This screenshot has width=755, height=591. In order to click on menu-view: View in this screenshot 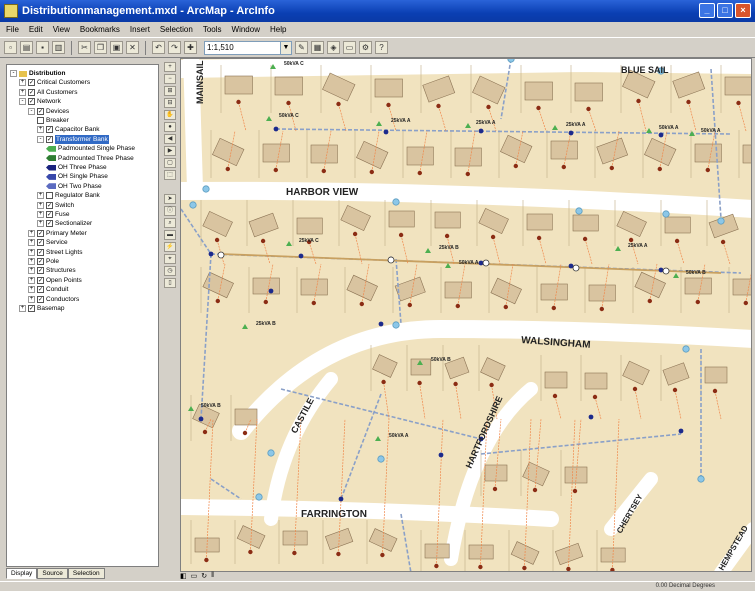, I will do `click(61, 29)`.